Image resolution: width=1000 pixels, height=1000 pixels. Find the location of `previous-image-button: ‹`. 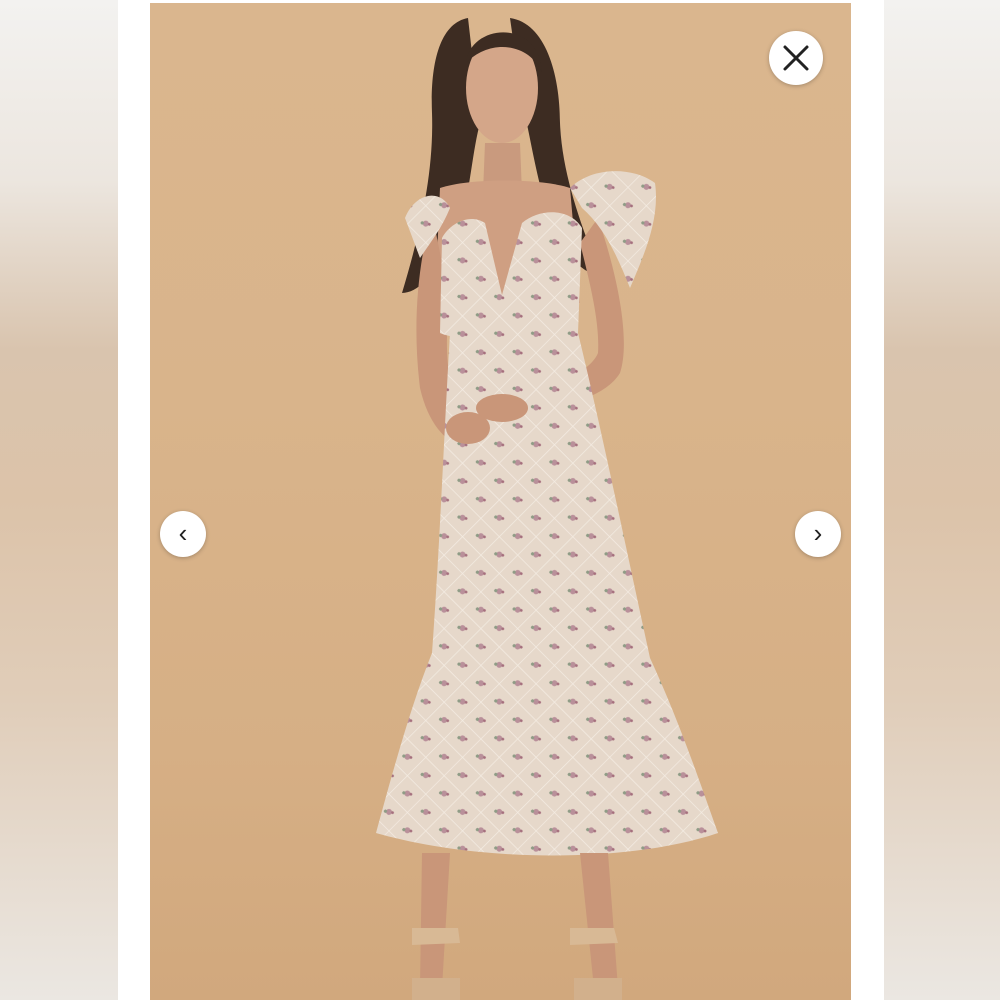

previous-image-button: ‹ is located at coordinates (183, 534).